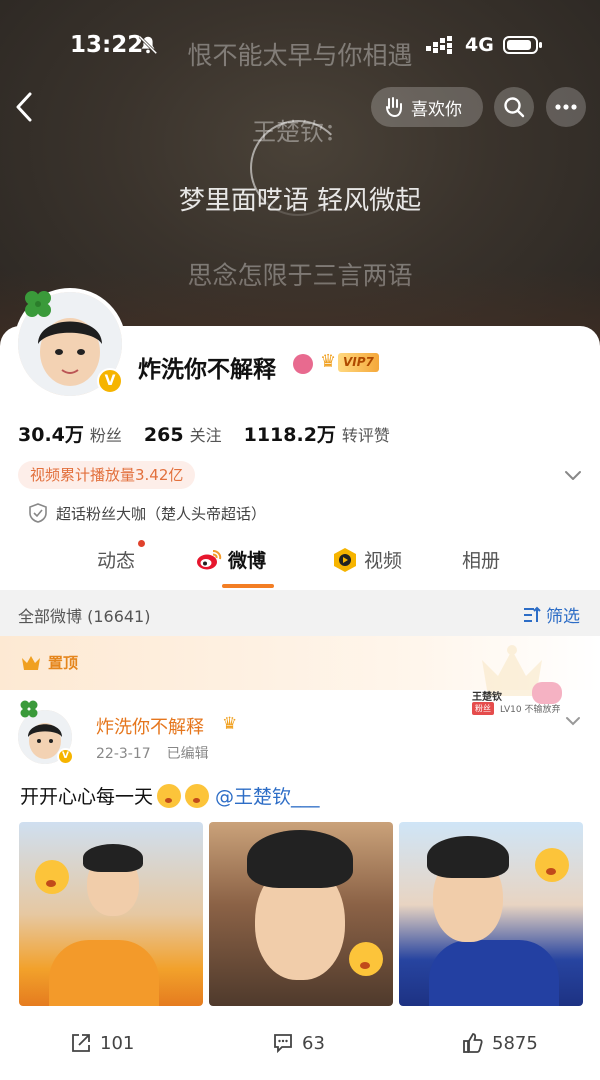 Image resolution: width=600 pixels, height=1080 pixels. What do you see at coordinates (70, 344) in the screenshot?
I see `profile-avatar: V` at bounding box center [70, 344].